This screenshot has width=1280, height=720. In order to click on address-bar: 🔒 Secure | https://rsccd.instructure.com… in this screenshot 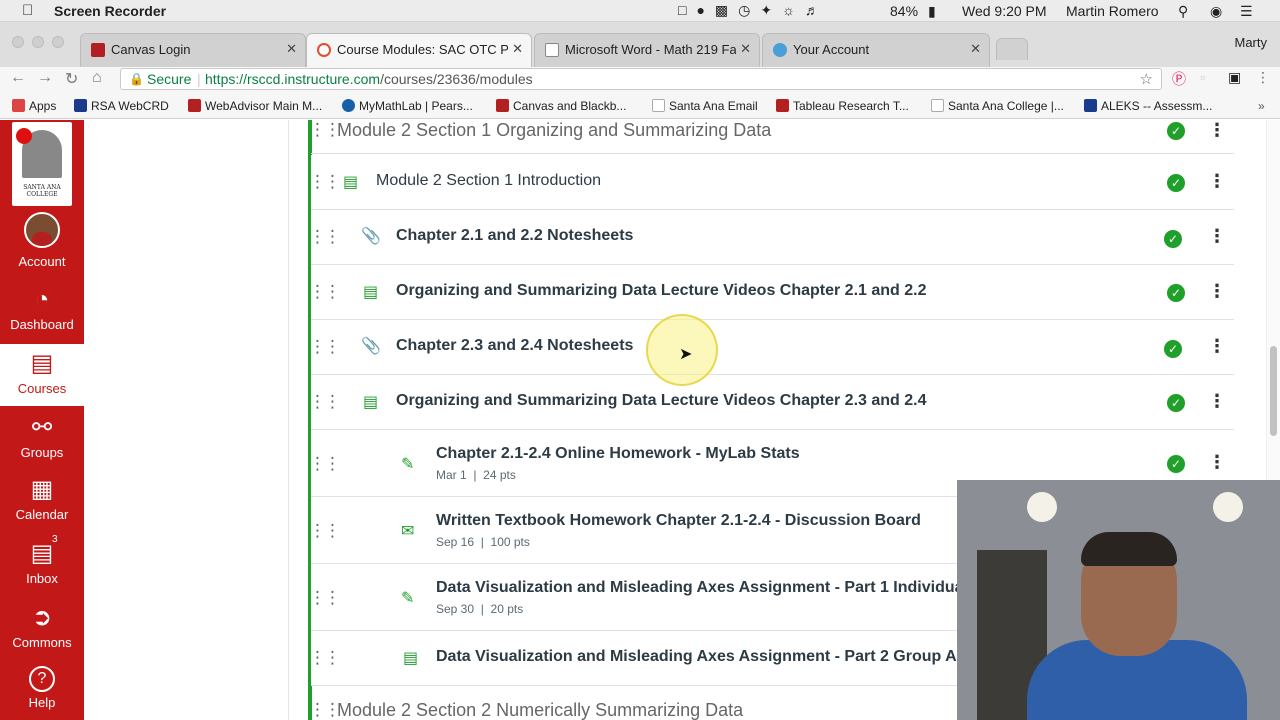, I will do `click(641, 79)`.